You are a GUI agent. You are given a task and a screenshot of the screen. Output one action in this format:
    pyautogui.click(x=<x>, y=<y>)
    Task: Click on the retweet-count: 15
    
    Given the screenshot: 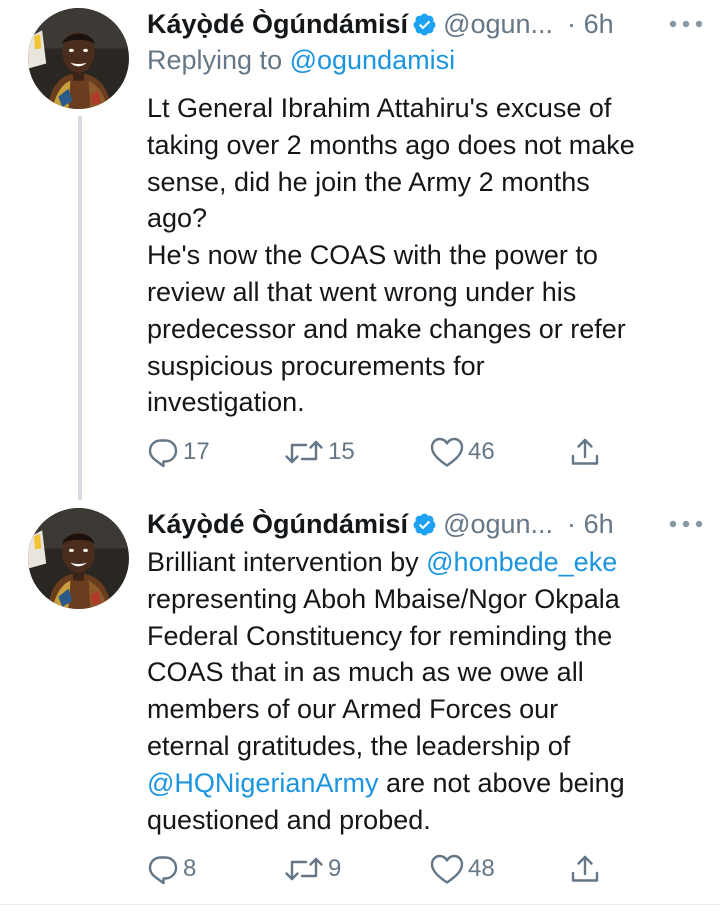 What is the action you would take?
    pyautogui.click(x=341, y=451)
    